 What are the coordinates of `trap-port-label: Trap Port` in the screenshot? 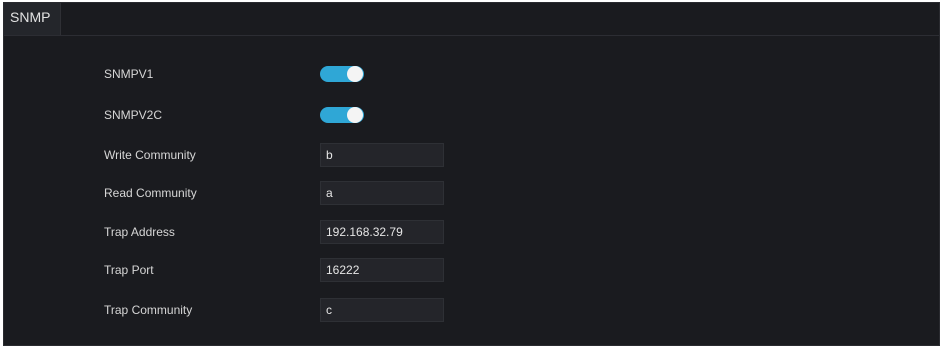 It's located at (129, 270).